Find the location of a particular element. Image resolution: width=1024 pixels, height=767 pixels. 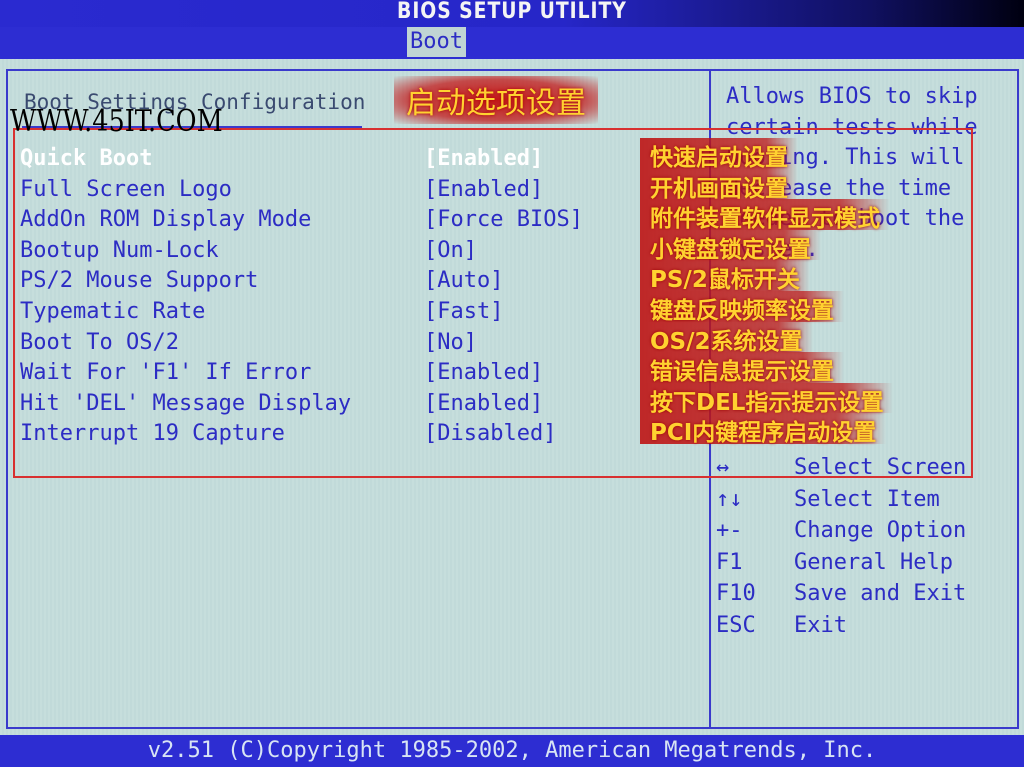

tab-boot: Boot is located at coordinates (436, 42).